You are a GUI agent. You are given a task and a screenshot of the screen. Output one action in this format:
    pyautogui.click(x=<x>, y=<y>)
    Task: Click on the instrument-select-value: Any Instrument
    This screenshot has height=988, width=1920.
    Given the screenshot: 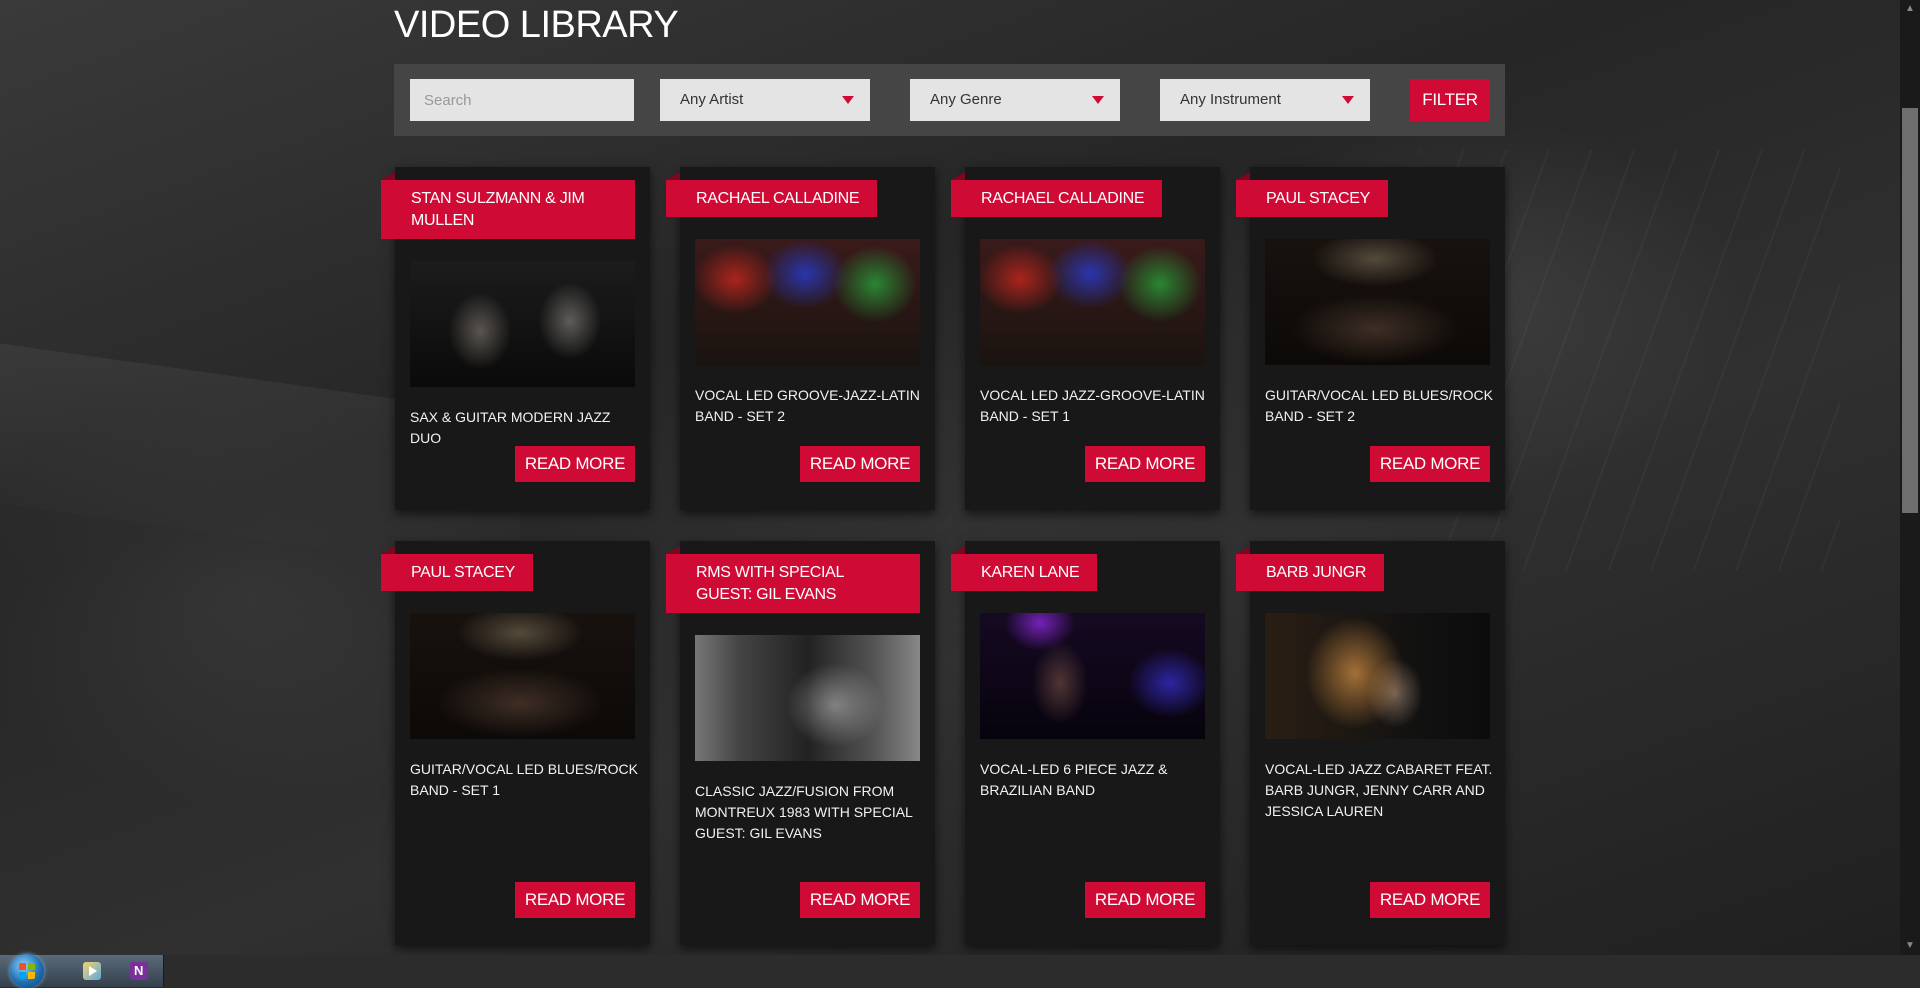 What is the action you would take?
    pyautogui.click(x=1230, y=99)
    